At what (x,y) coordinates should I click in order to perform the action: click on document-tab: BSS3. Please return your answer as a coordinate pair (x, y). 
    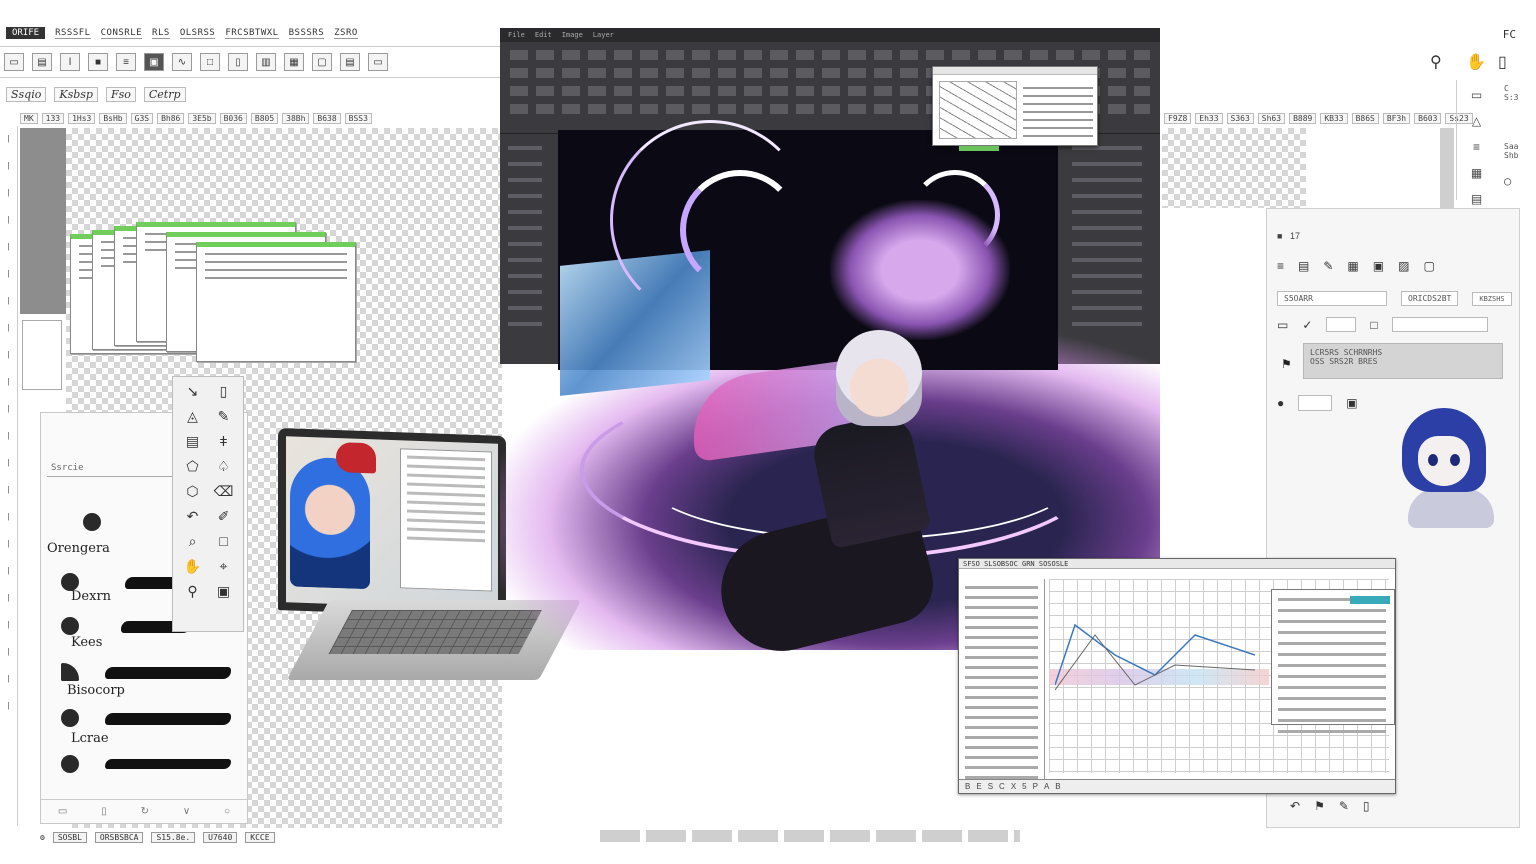
    Looking at the image, I should click on (358, 118).